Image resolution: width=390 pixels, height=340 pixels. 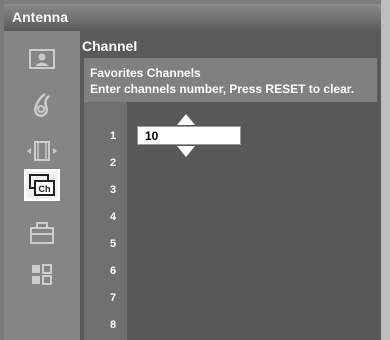 What do you see at coordinates (42, 105) in the screenshot?
I see `sound-icon` at bounding box center [42, 105].